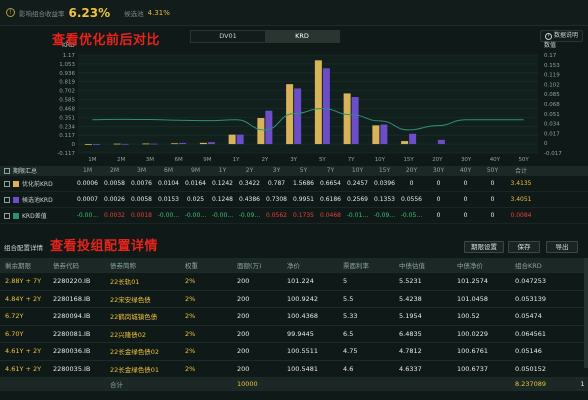 Image resolution: width=588 pixels, height=400 pixels. I want to click on matrix-cell: 0.3422, so click(249, 183).